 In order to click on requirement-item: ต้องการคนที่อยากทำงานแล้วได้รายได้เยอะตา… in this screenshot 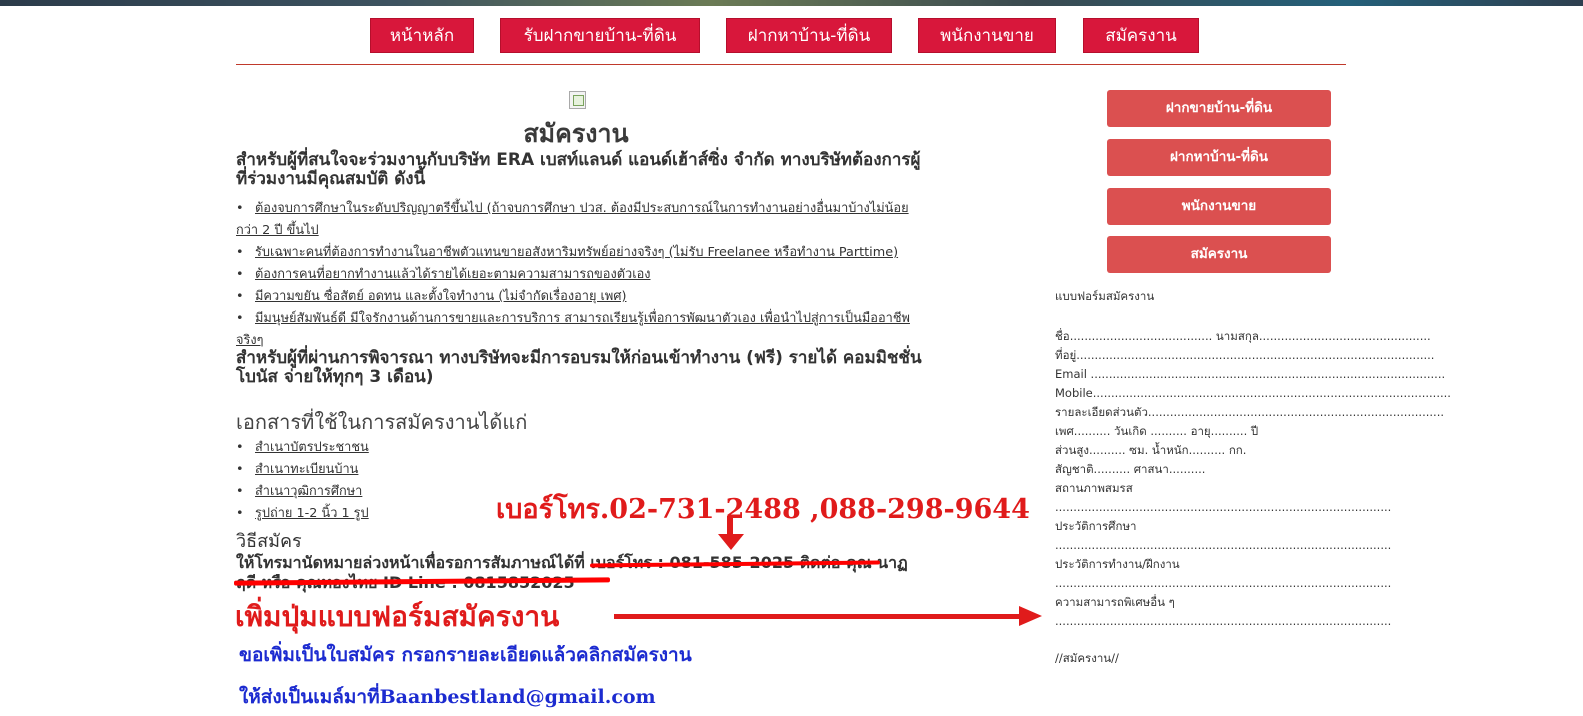, I will do `click(581, 275)`.